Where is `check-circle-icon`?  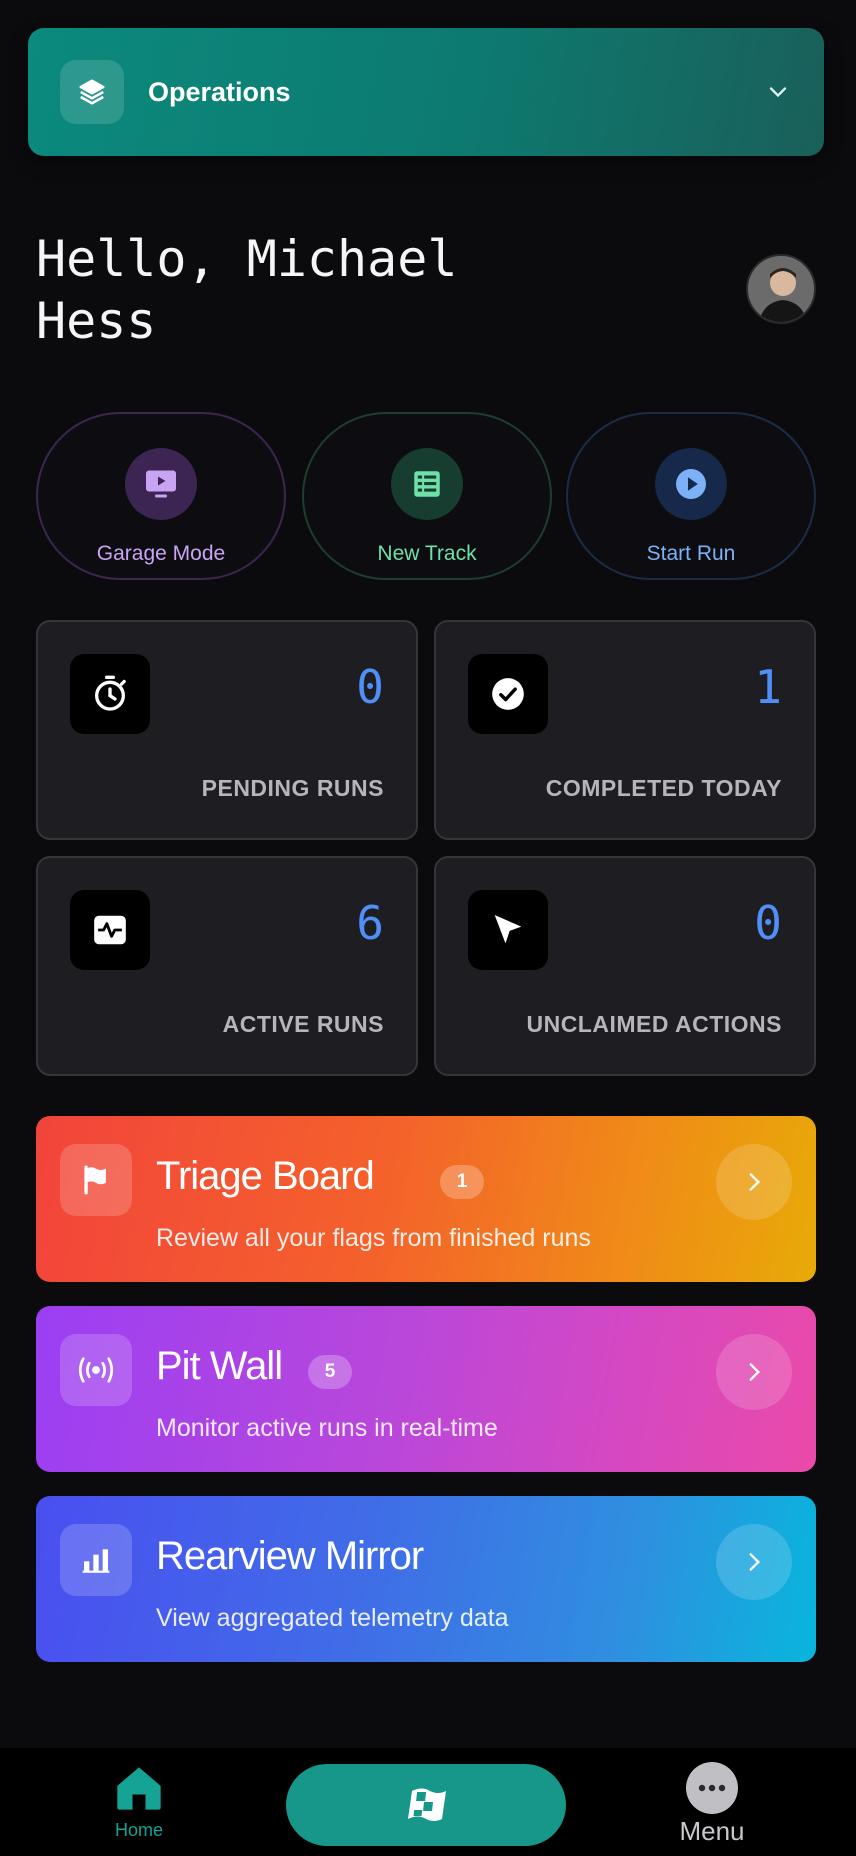 check-circle-icon is located at coordinates (508, 694).